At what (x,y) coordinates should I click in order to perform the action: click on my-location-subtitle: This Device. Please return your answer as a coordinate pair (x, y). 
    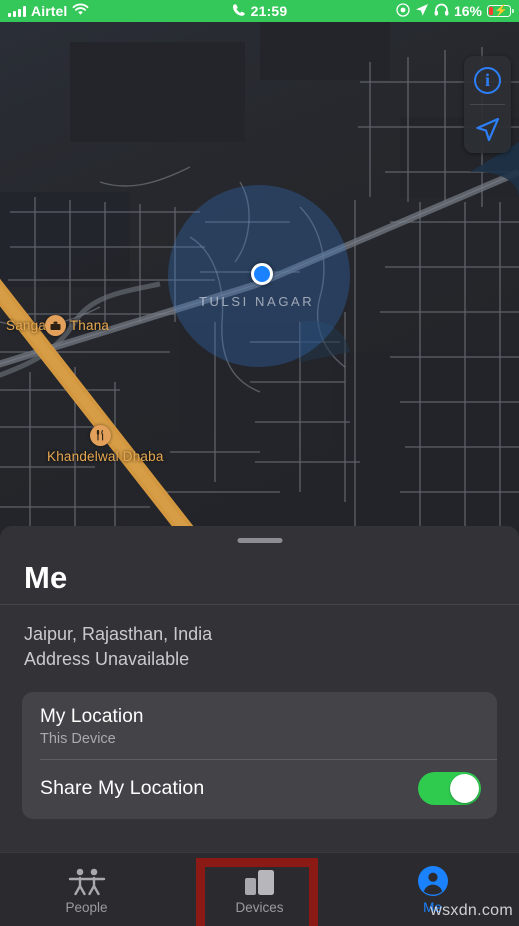
    Looking at the image, I should click on (78, 739).